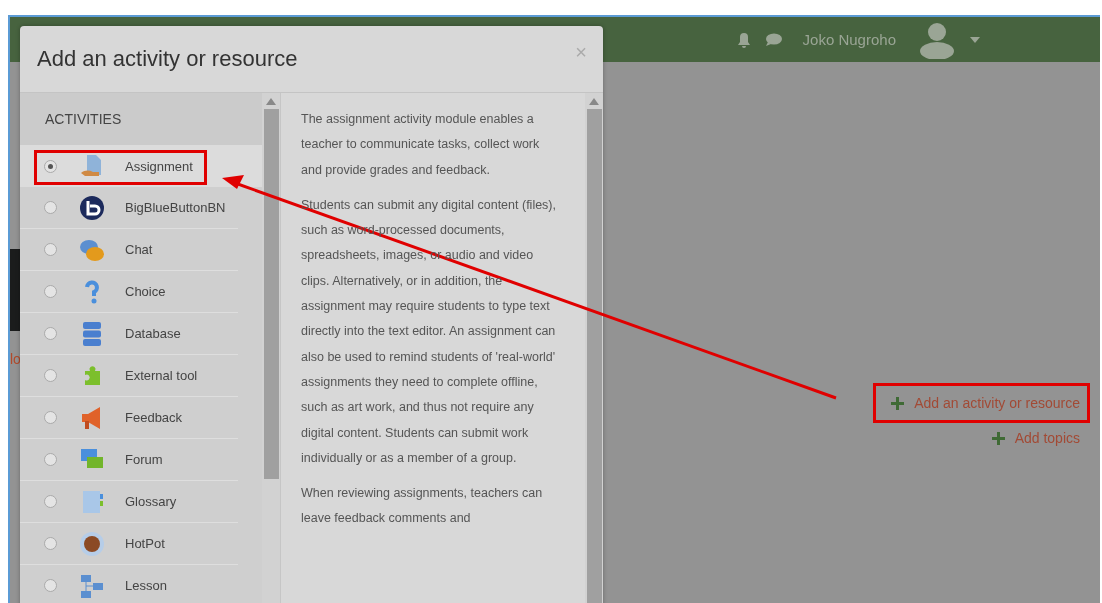  Describe the element at coordinates (422, 506) in the screenshot. I see `description-paragraph: When reviewing assignments, teachers can leave feedback comments and` at that location.